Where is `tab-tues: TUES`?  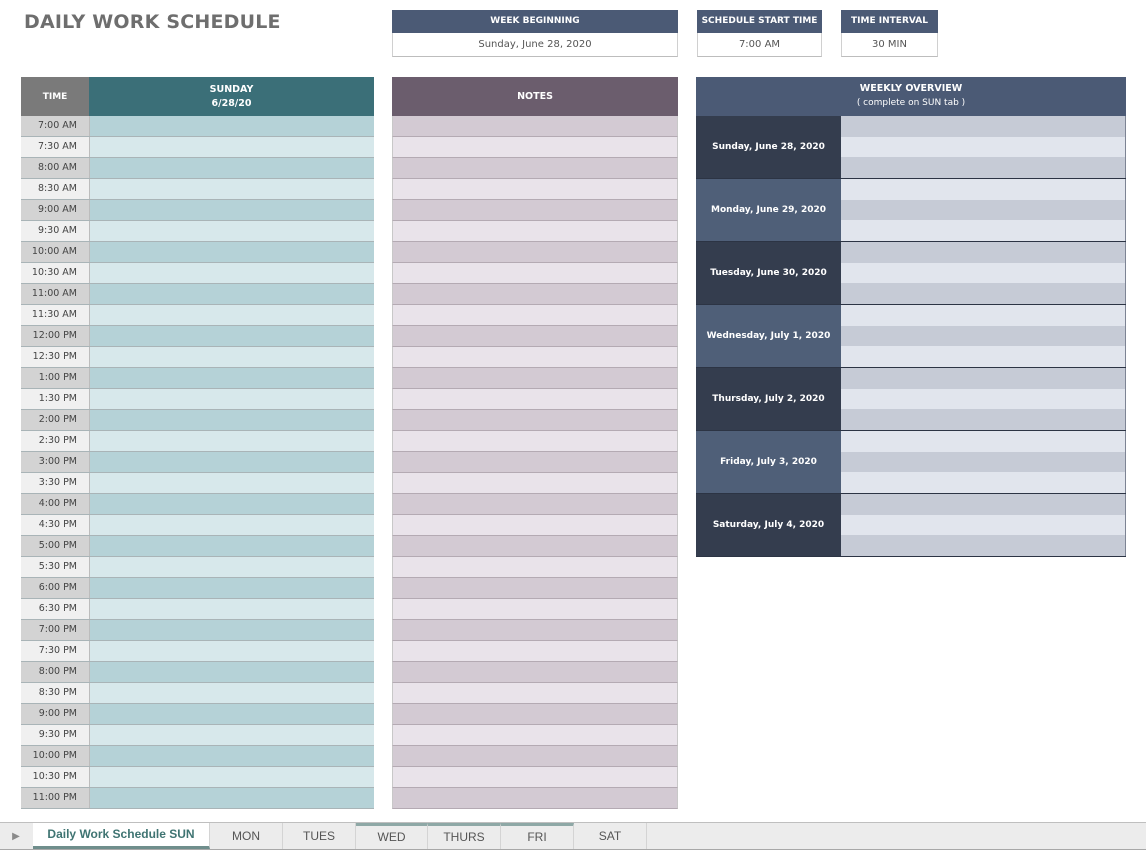 tab-tues: TUES is located at coordinates (319, 836).